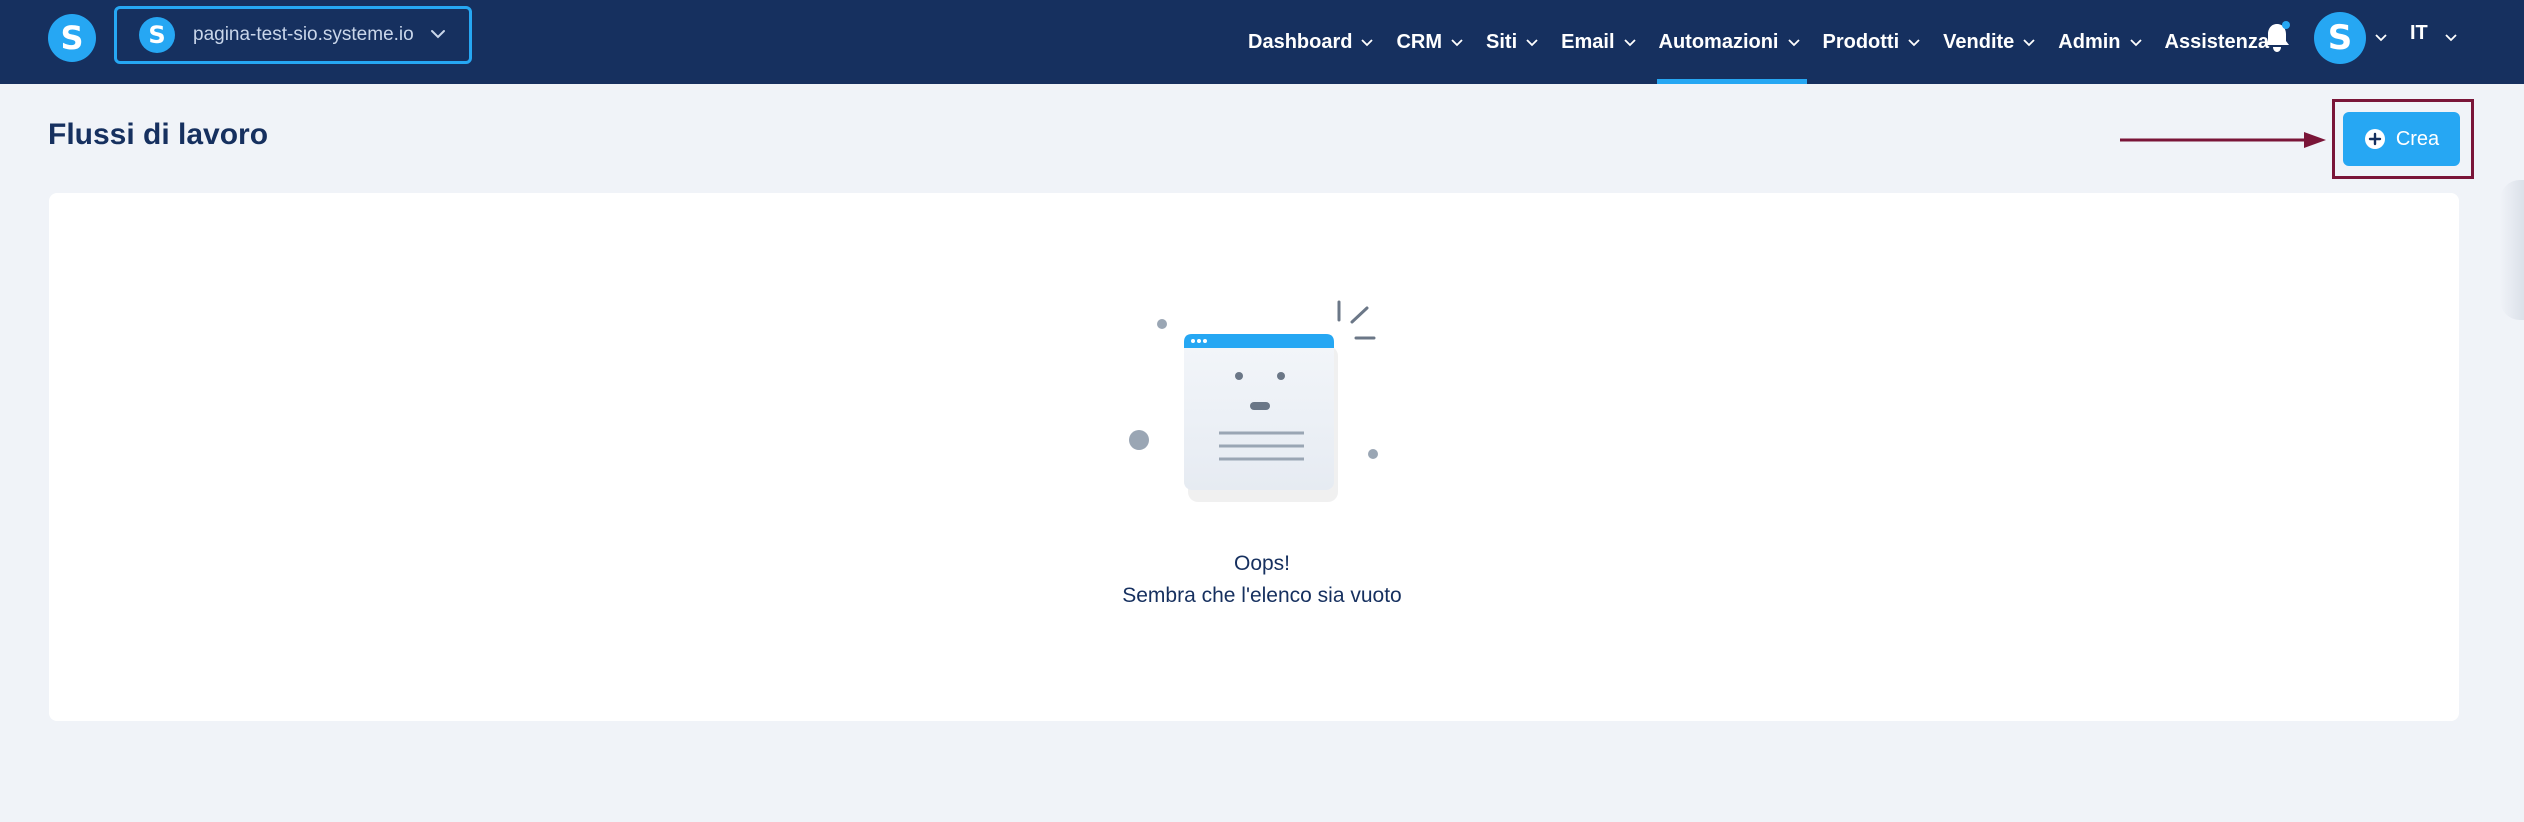 The image size is (2524, 822). I want to click on empty-state-title: Oops!, so click(1262, 563).